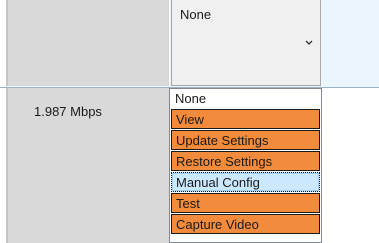 Image resolution: width=379 pixels, height=243 pixels. Describe the element at coordinates (245, 203) in the screenshot. I see `dropdown-item-test: Test` at that location.